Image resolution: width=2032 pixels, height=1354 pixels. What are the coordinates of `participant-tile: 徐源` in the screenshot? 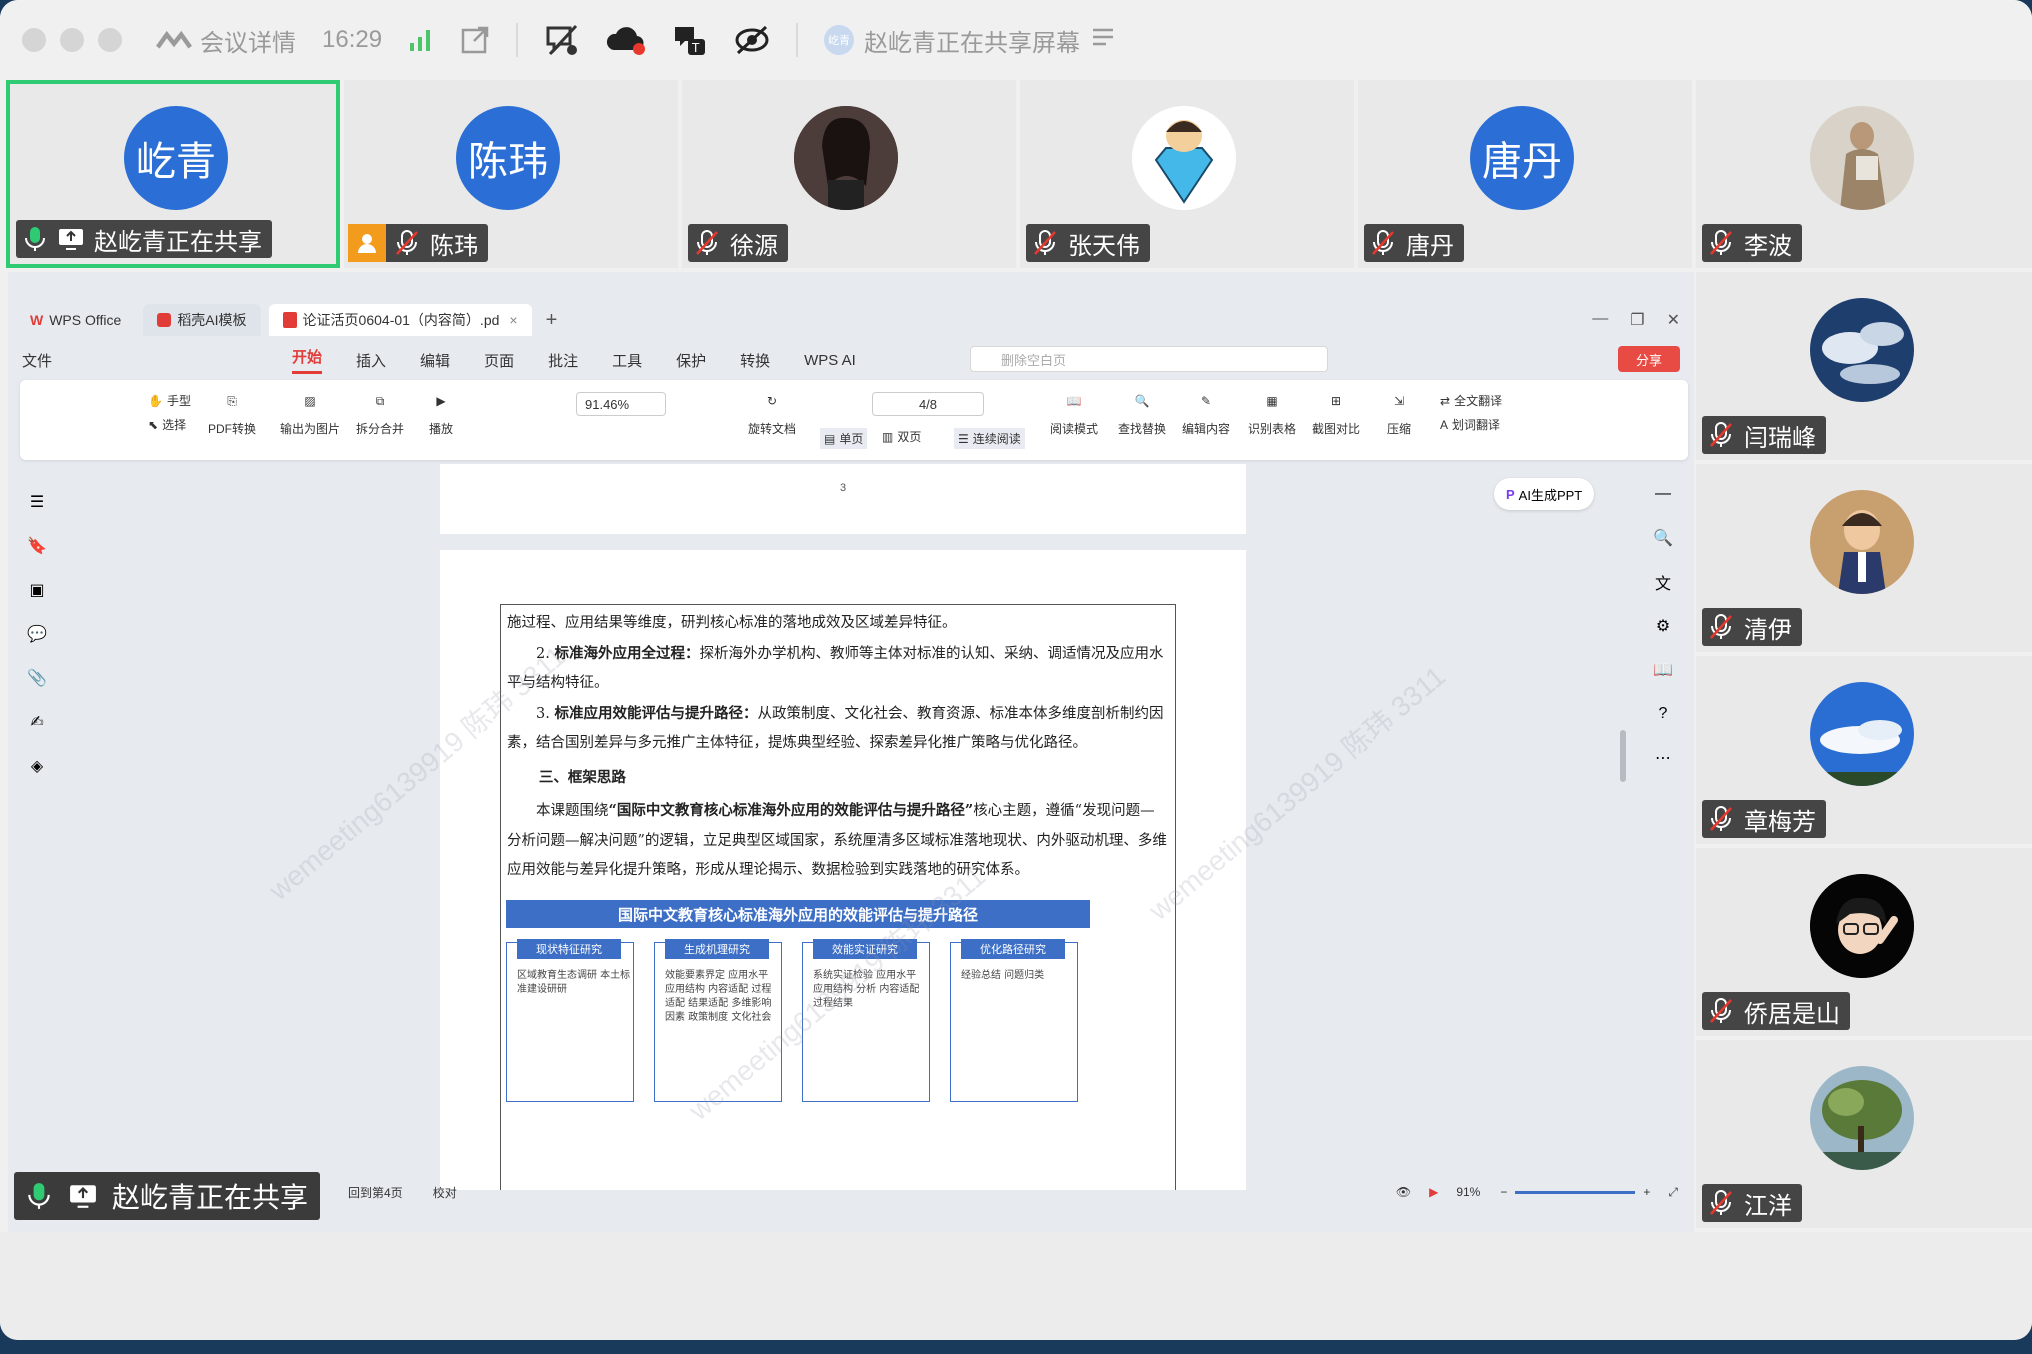 It's located at (849, 174).